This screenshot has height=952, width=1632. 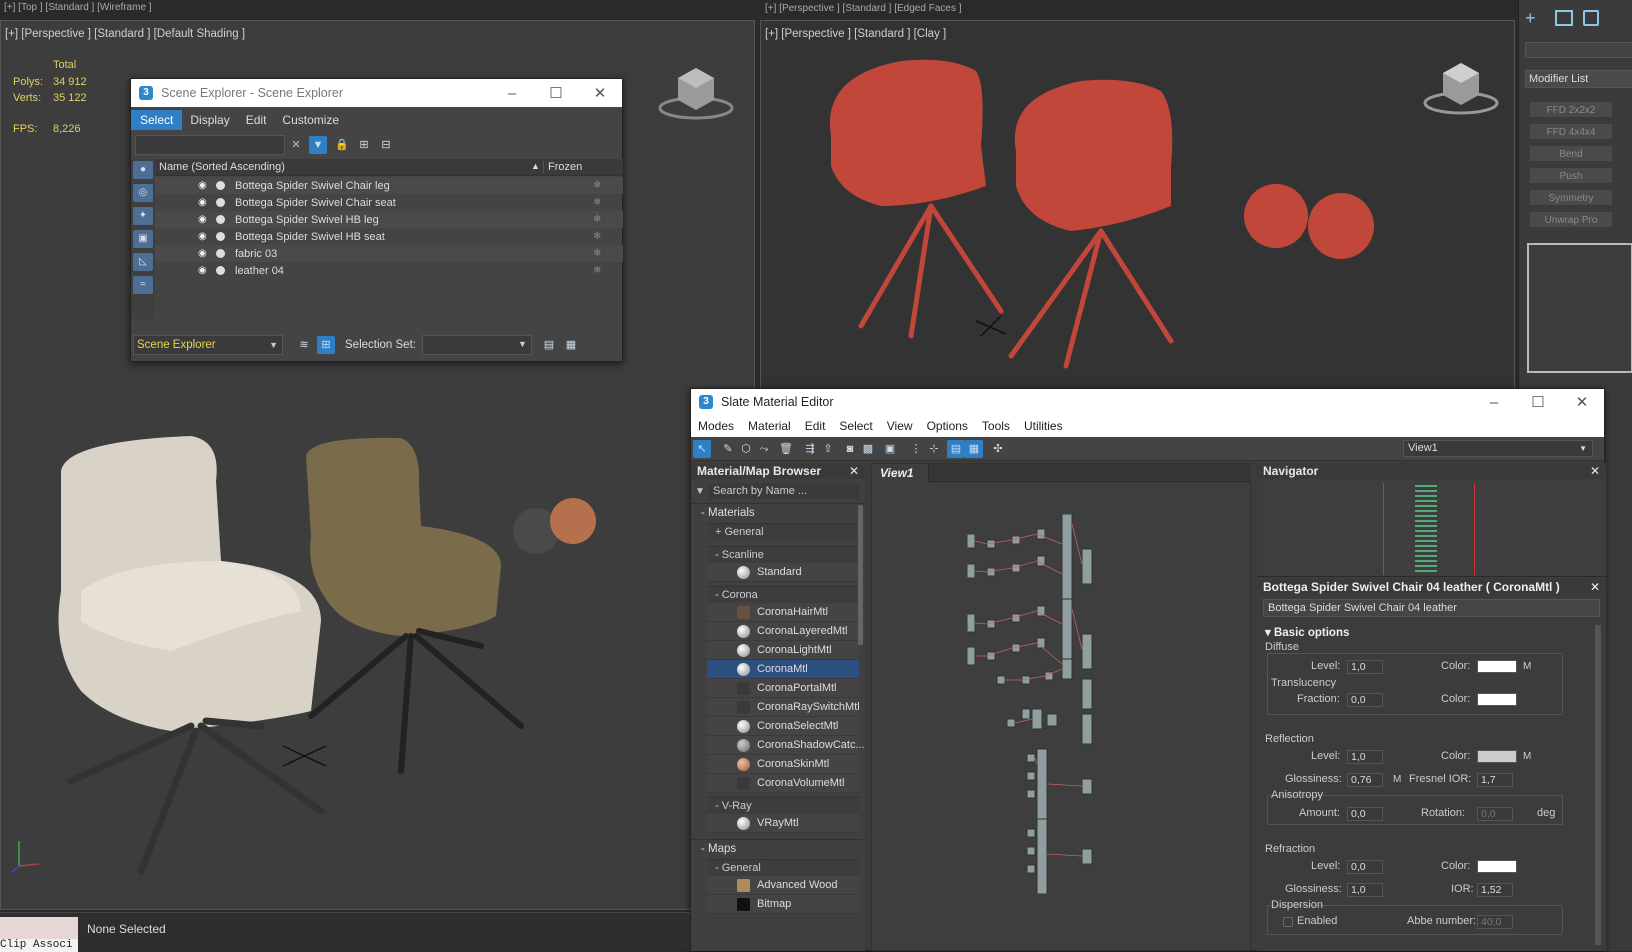 I want to click on move-children-icon: ⇶, so click(x=810, y=449).